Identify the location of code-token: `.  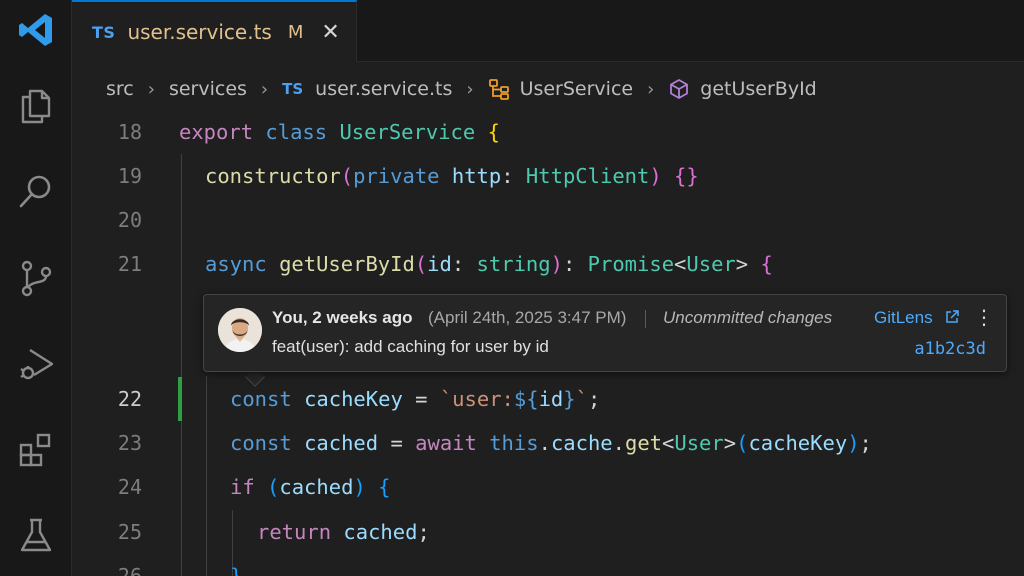
(581, 399).